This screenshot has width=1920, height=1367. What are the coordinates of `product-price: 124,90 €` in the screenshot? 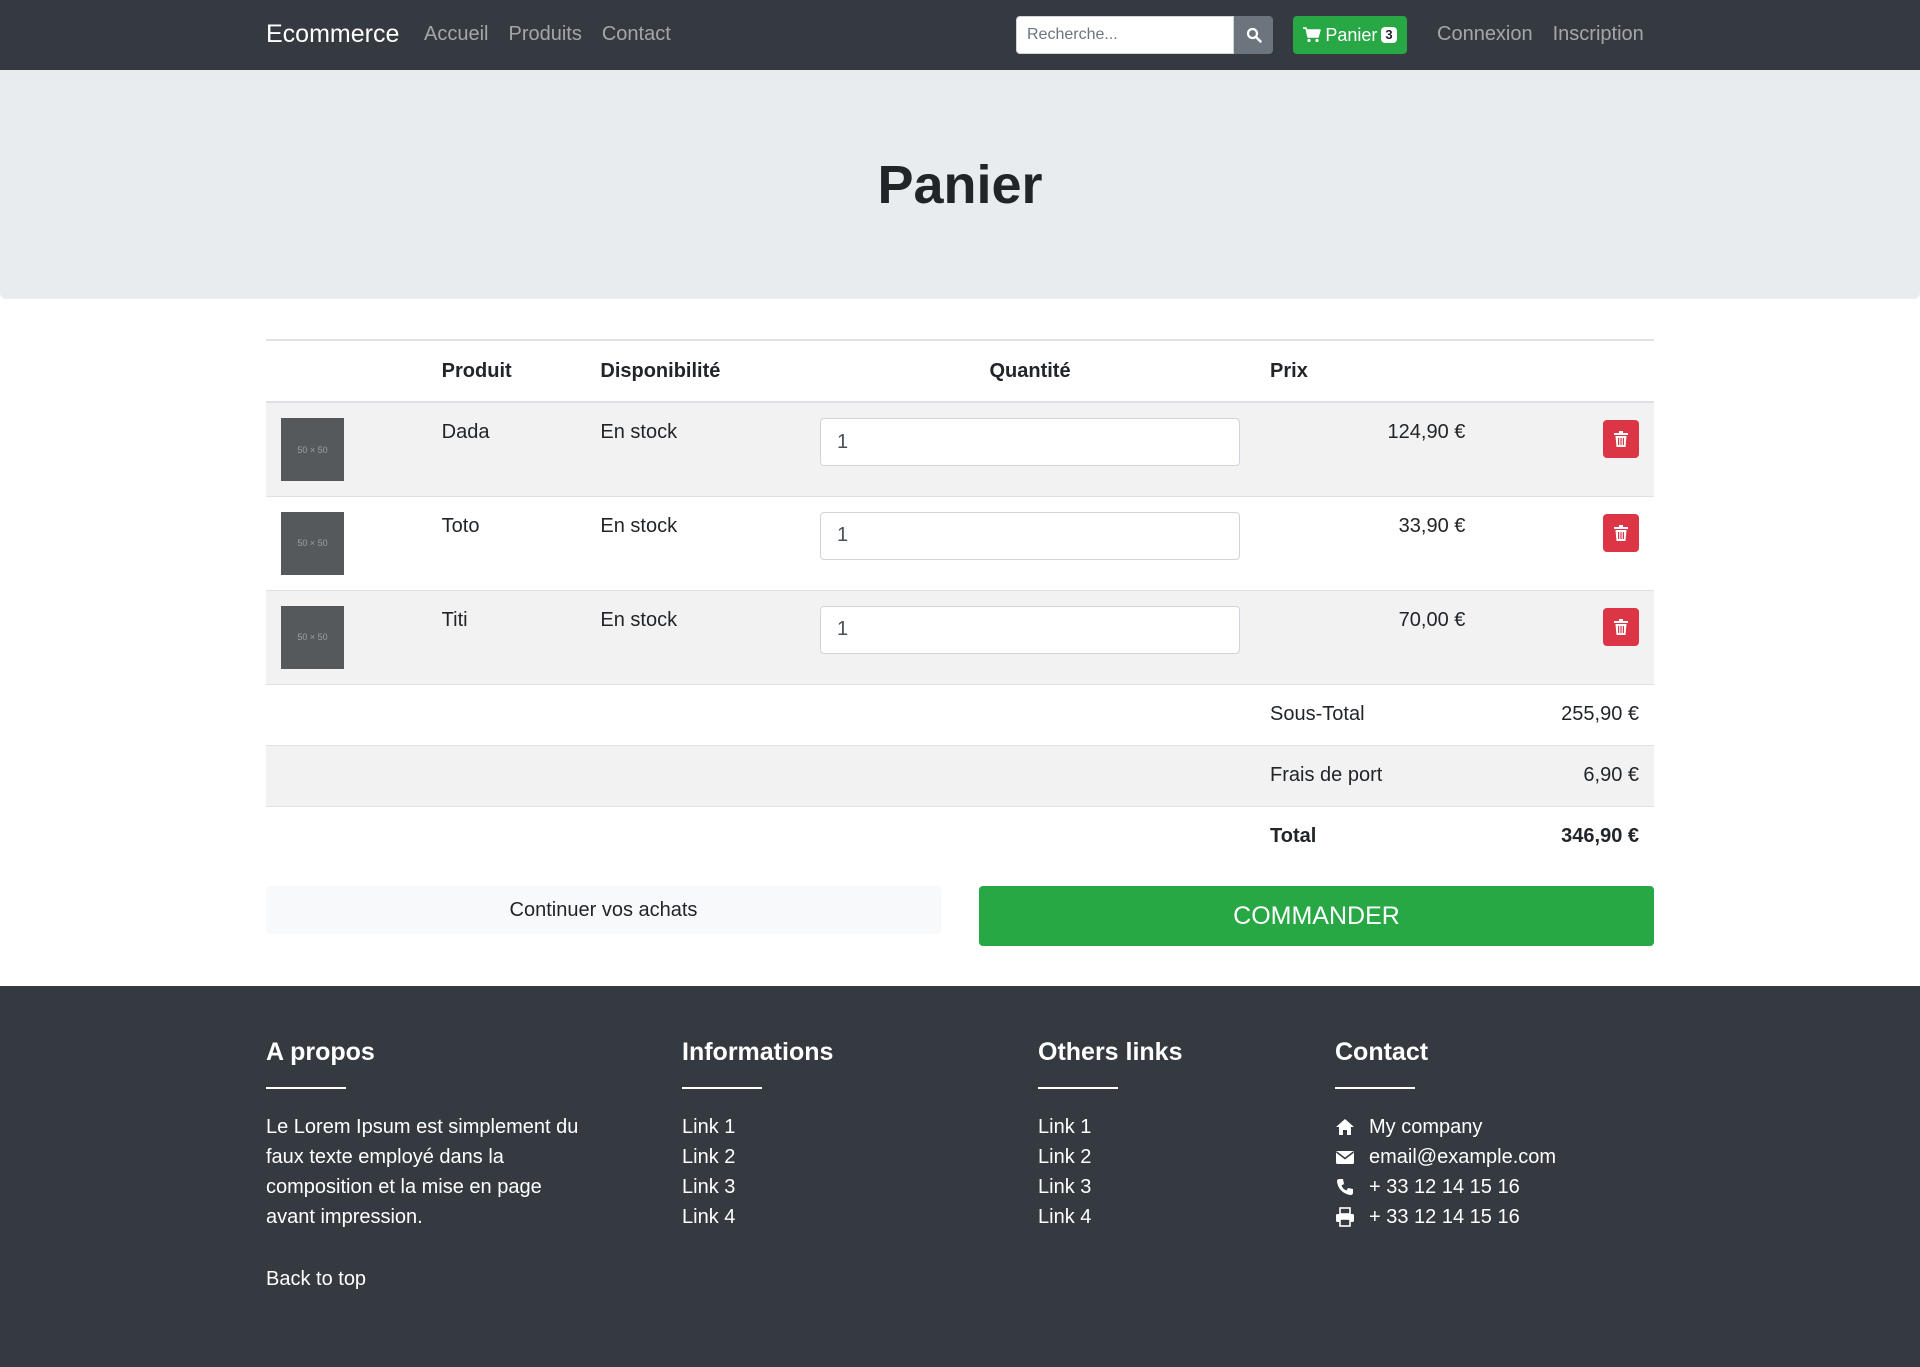 It's located at (1426, 432).